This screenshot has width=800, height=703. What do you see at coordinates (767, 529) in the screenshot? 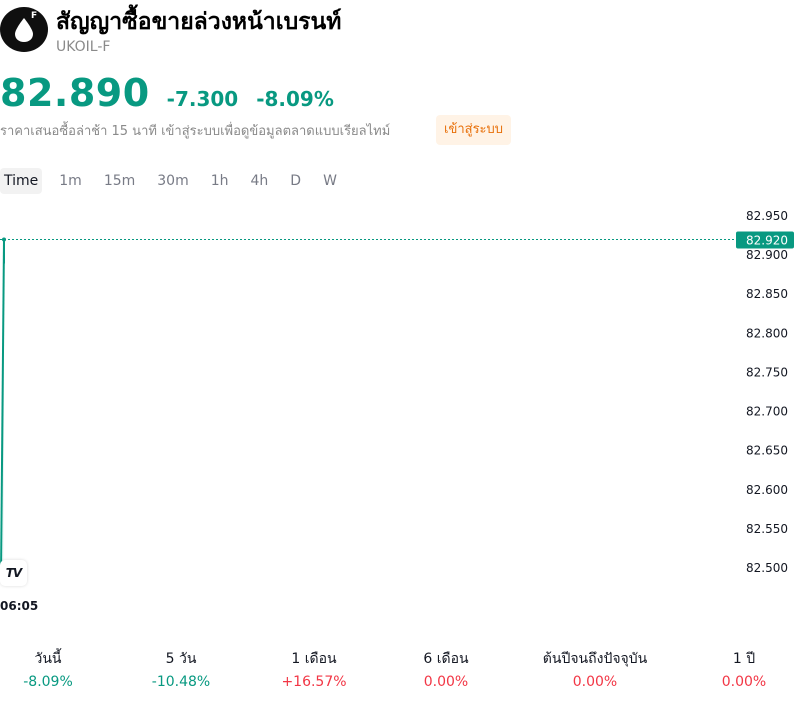
I see `y-axis-tick-label: 82.550` at bounding box center [767, 529].